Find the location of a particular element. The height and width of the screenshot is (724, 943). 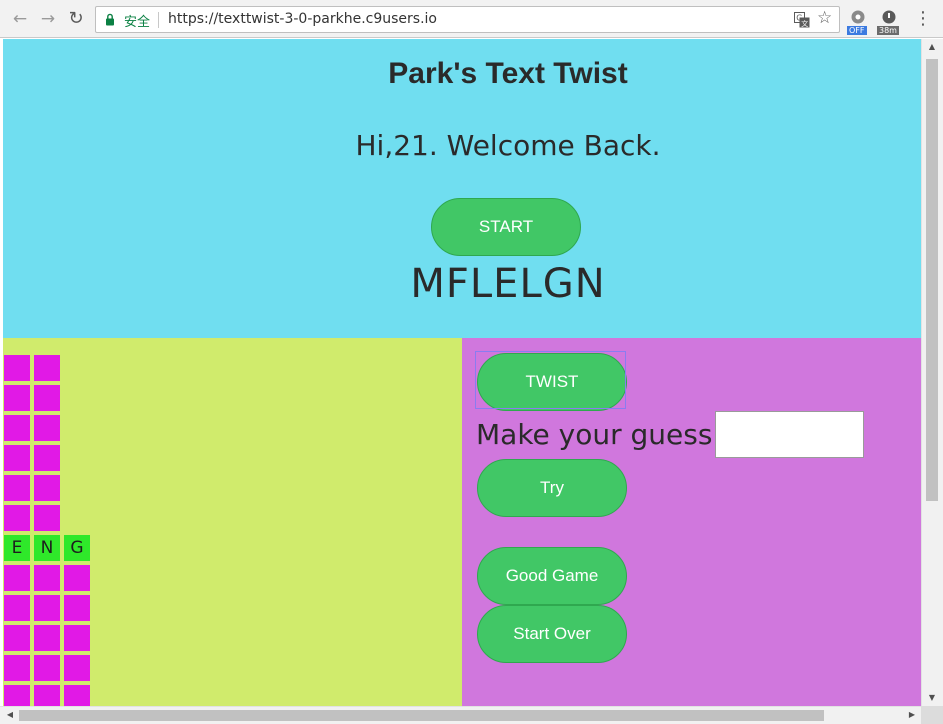

vertical-scrollbar: ▲ ▼ is located at coordinates (932, 372).